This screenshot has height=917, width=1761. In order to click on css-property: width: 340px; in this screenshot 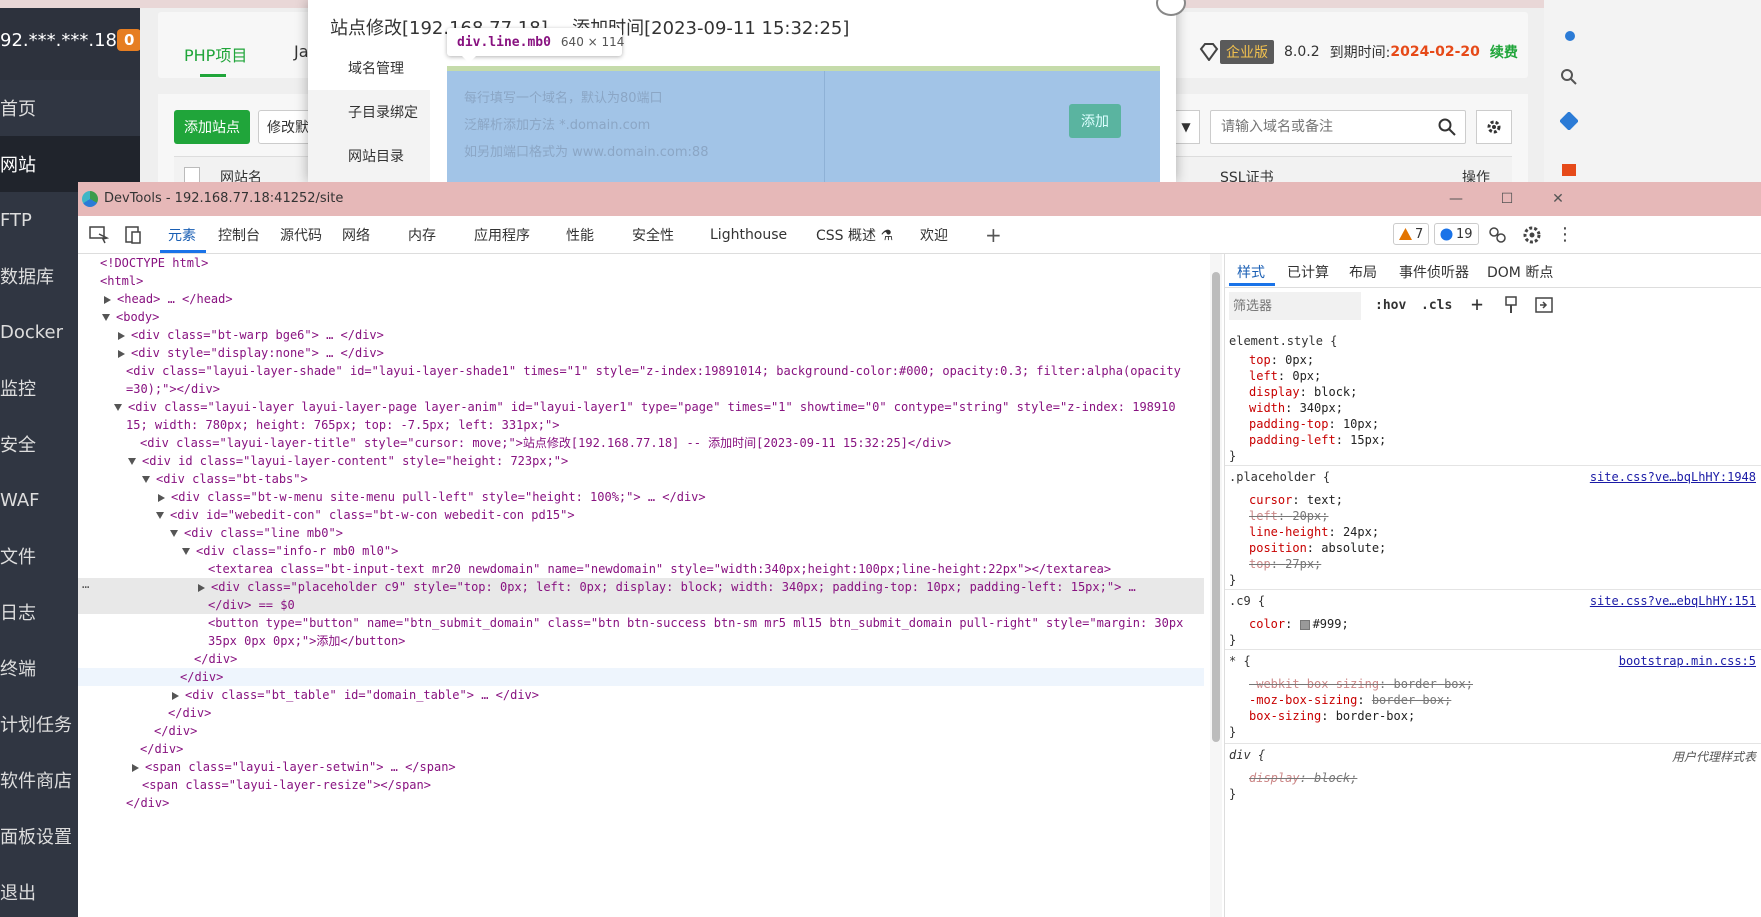, I will do `click(1296, 408)`.